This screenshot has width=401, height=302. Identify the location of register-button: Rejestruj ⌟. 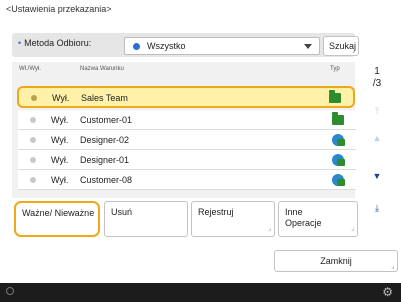
(233, 219).